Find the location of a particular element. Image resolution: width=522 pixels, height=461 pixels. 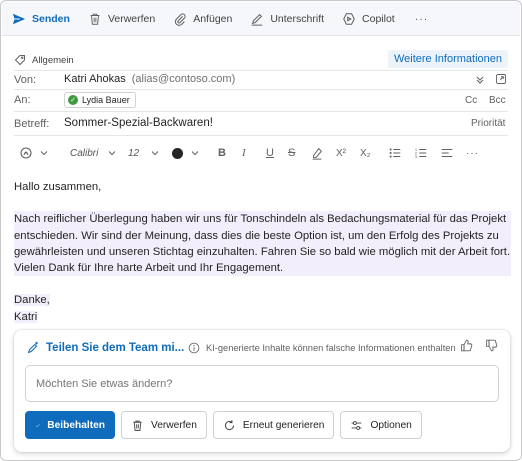

more-format-button: ··· is located at coordinates (472, 153).